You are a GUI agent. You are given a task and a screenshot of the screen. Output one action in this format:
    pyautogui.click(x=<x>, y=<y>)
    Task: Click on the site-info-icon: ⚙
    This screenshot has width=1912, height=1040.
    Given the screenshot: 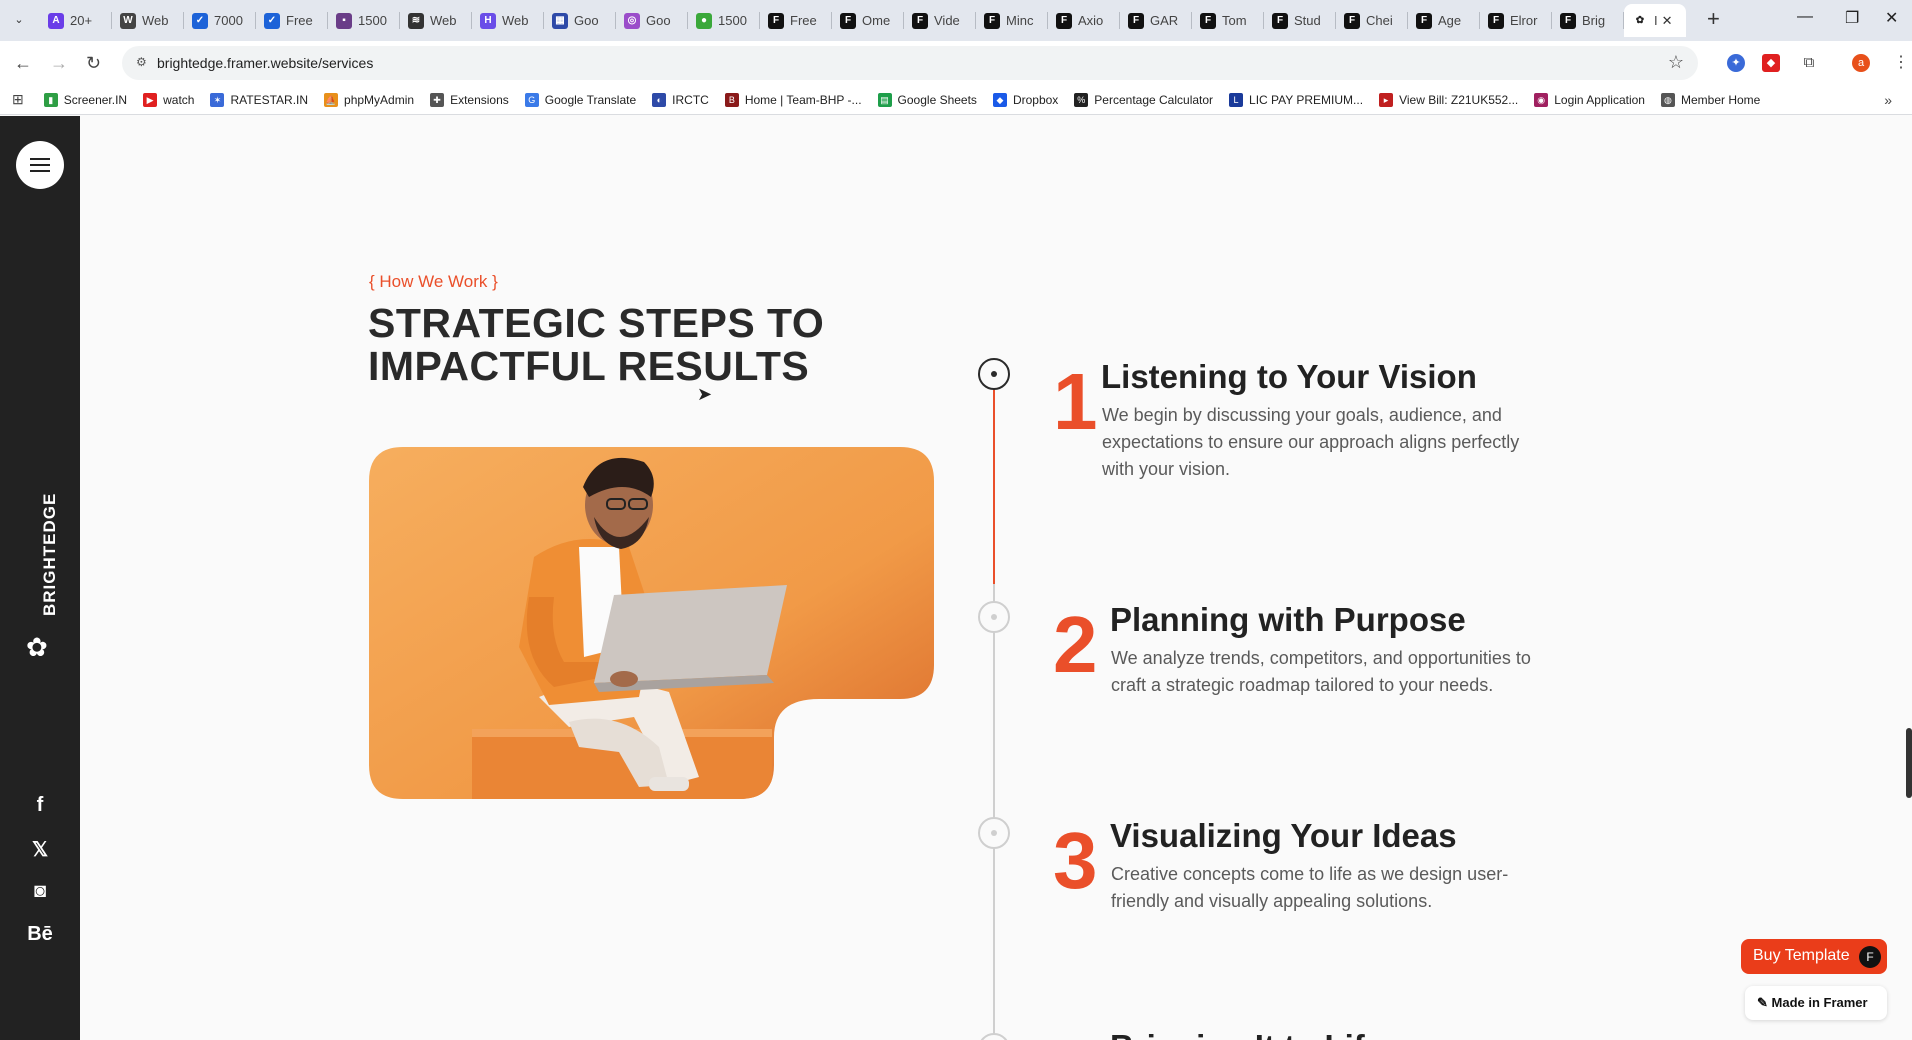 What is the action you would take?
    pyautogui.click(x=141, y=62)
    